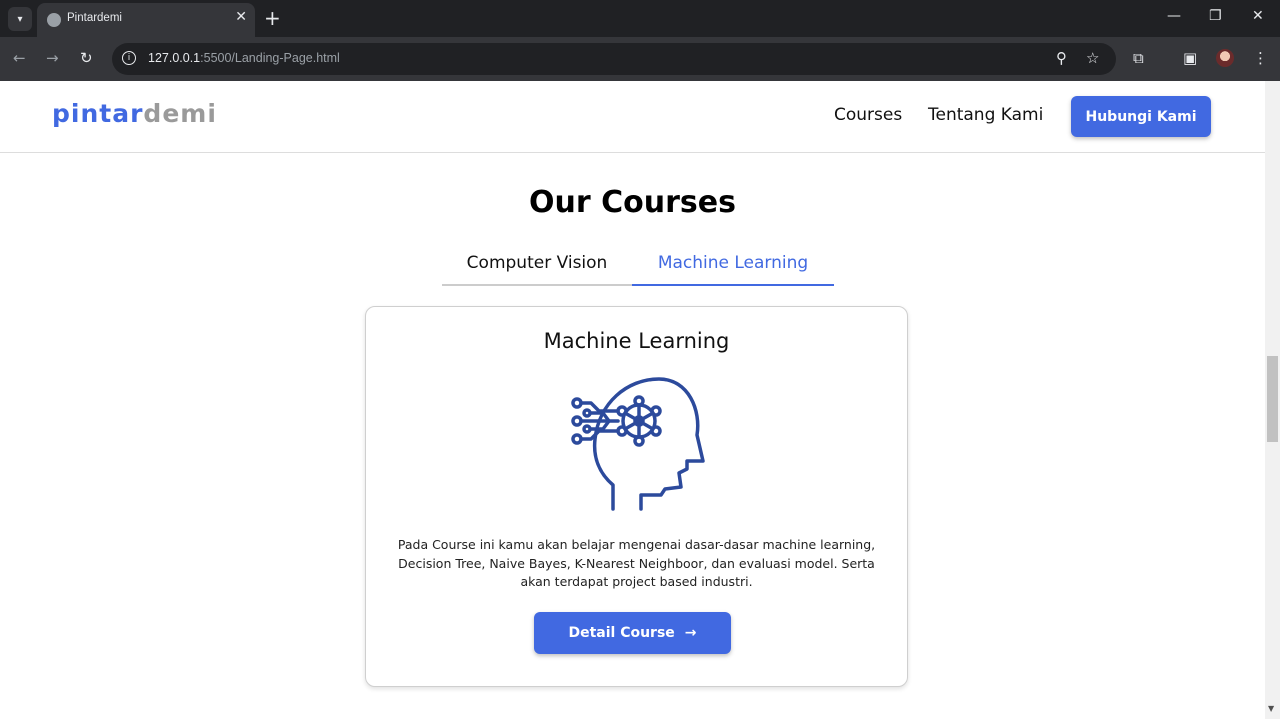 Image resolution: width=1280 pixels, height=719 pixels. Describe the element at coordinates (638, 444) in the screenshot. I see `ai-head-icon` at that location.